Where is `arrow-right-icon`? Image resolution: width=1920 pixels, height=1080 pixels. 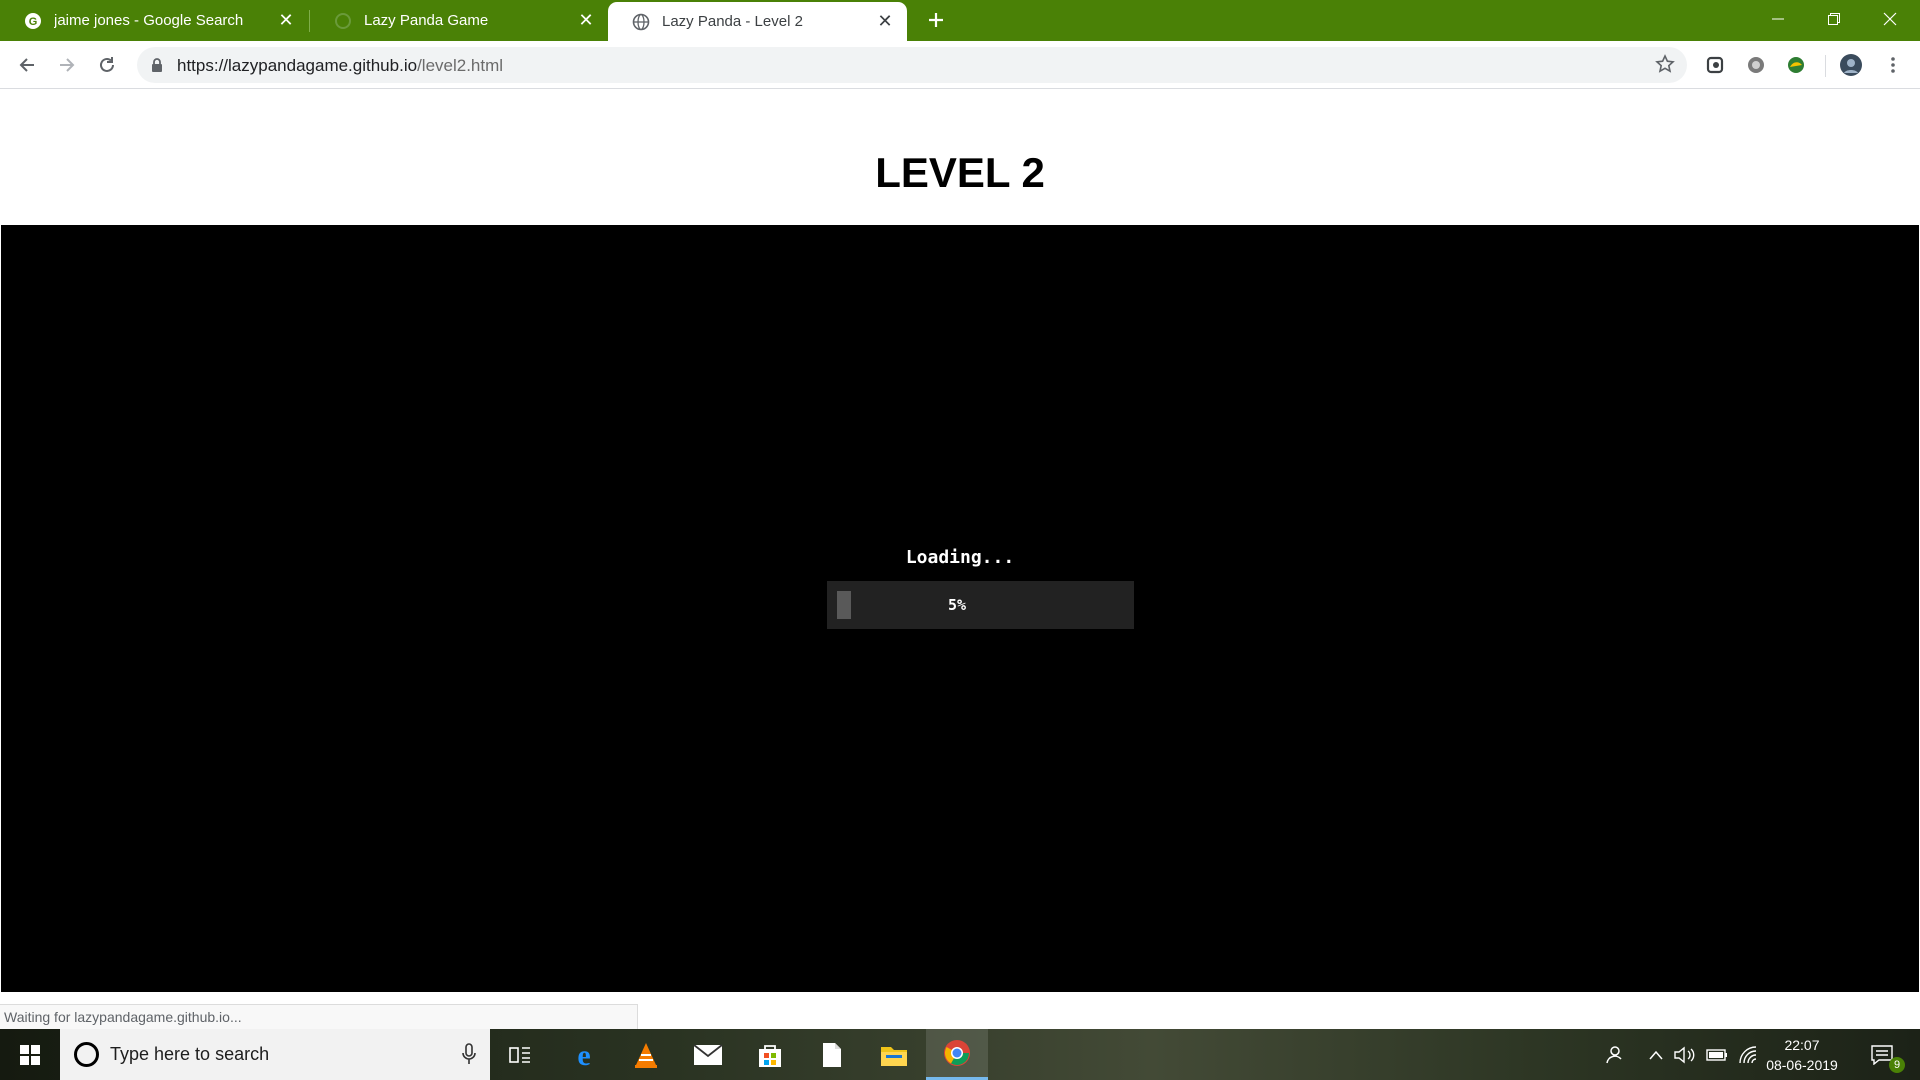
arrow-right-icon is located at coordinates (67, 65).